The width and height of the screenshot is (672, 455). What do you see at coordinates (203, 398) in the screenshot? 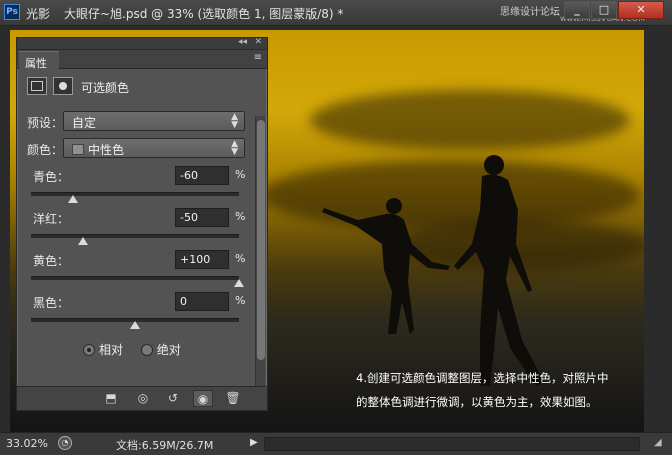
I see `visibility-icon: ◉` at bounding box center [203, 398].